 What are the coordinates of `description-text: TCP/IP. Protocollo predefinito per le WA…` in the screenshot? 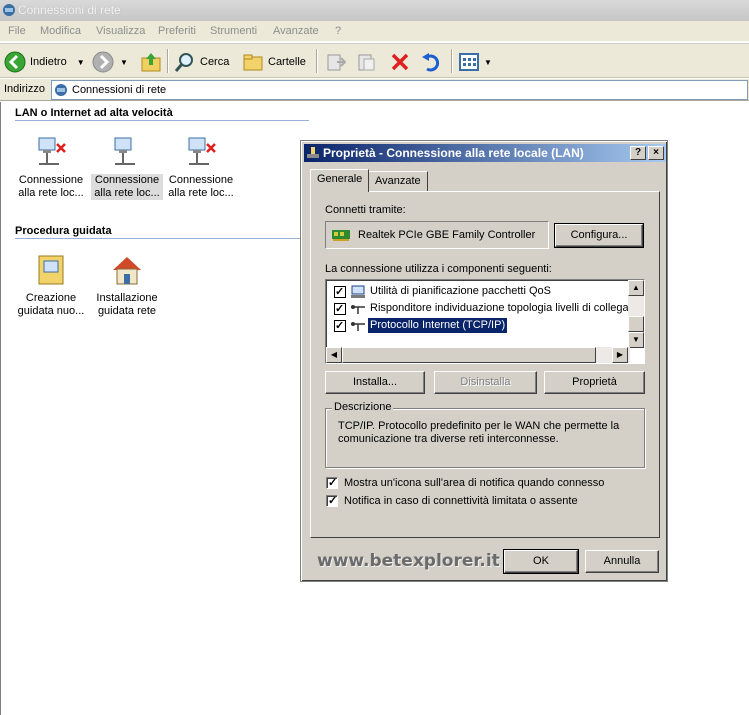 It's located at (479, 432).